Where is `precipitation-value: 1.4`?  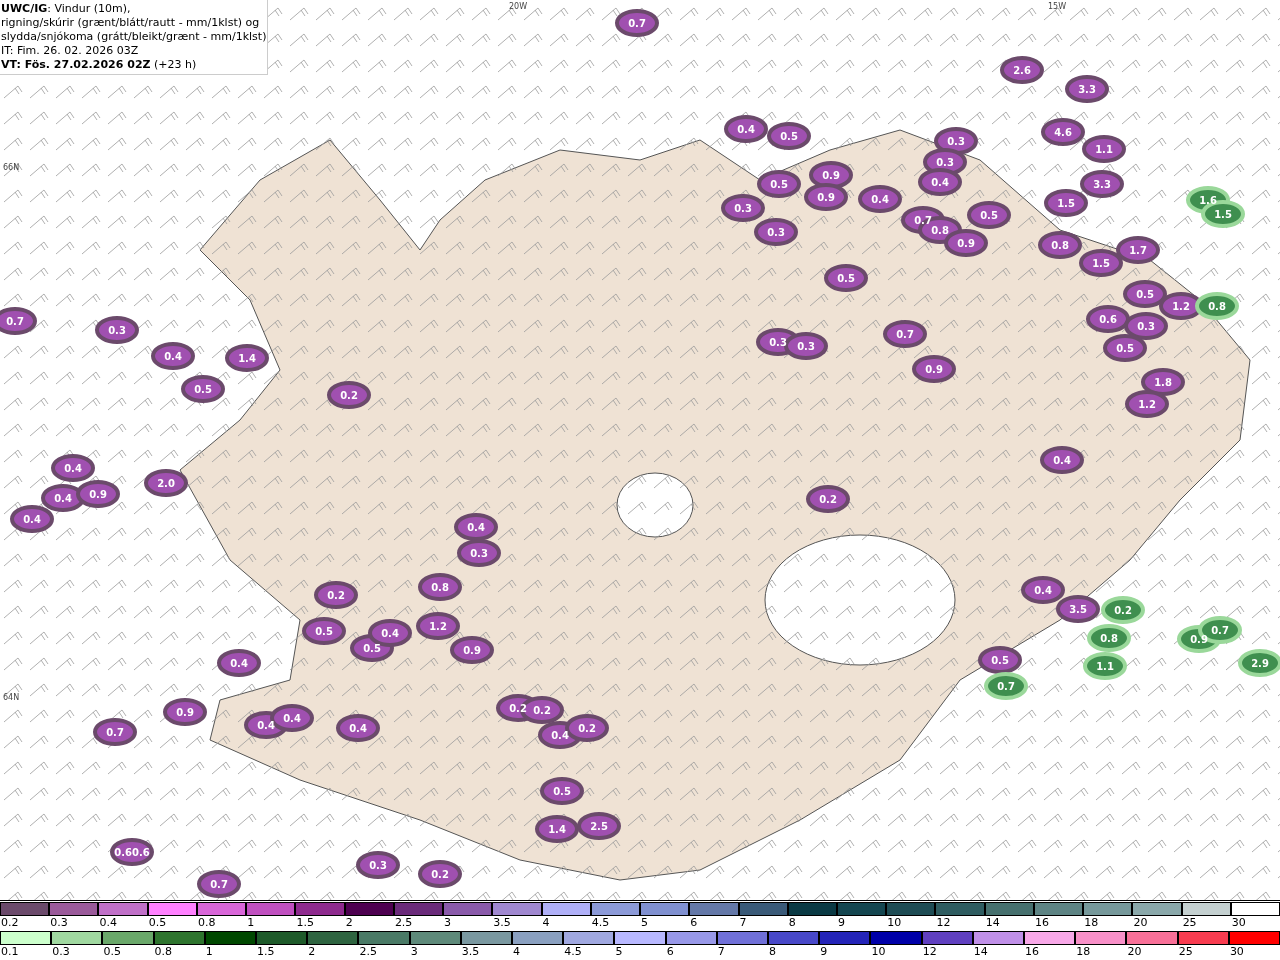
precipitation-value: 1.4 is located at coordinates (247, 358).